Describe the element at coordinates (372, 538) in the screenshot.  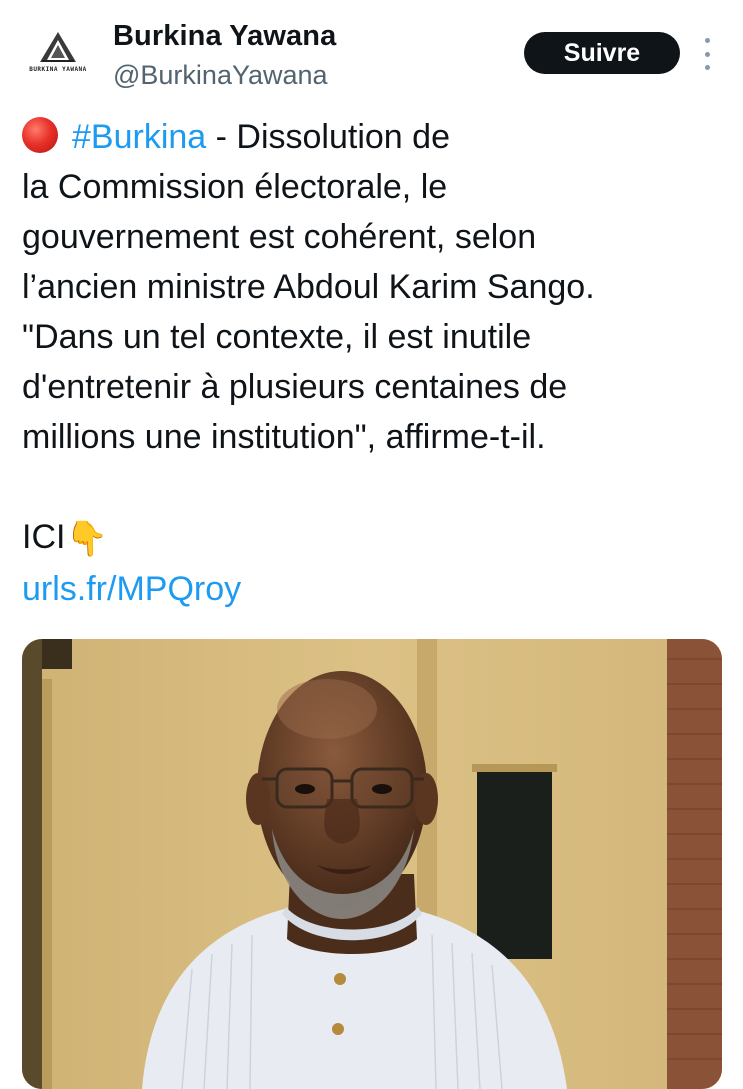
I see `cta-line: ICI👇` at that location.